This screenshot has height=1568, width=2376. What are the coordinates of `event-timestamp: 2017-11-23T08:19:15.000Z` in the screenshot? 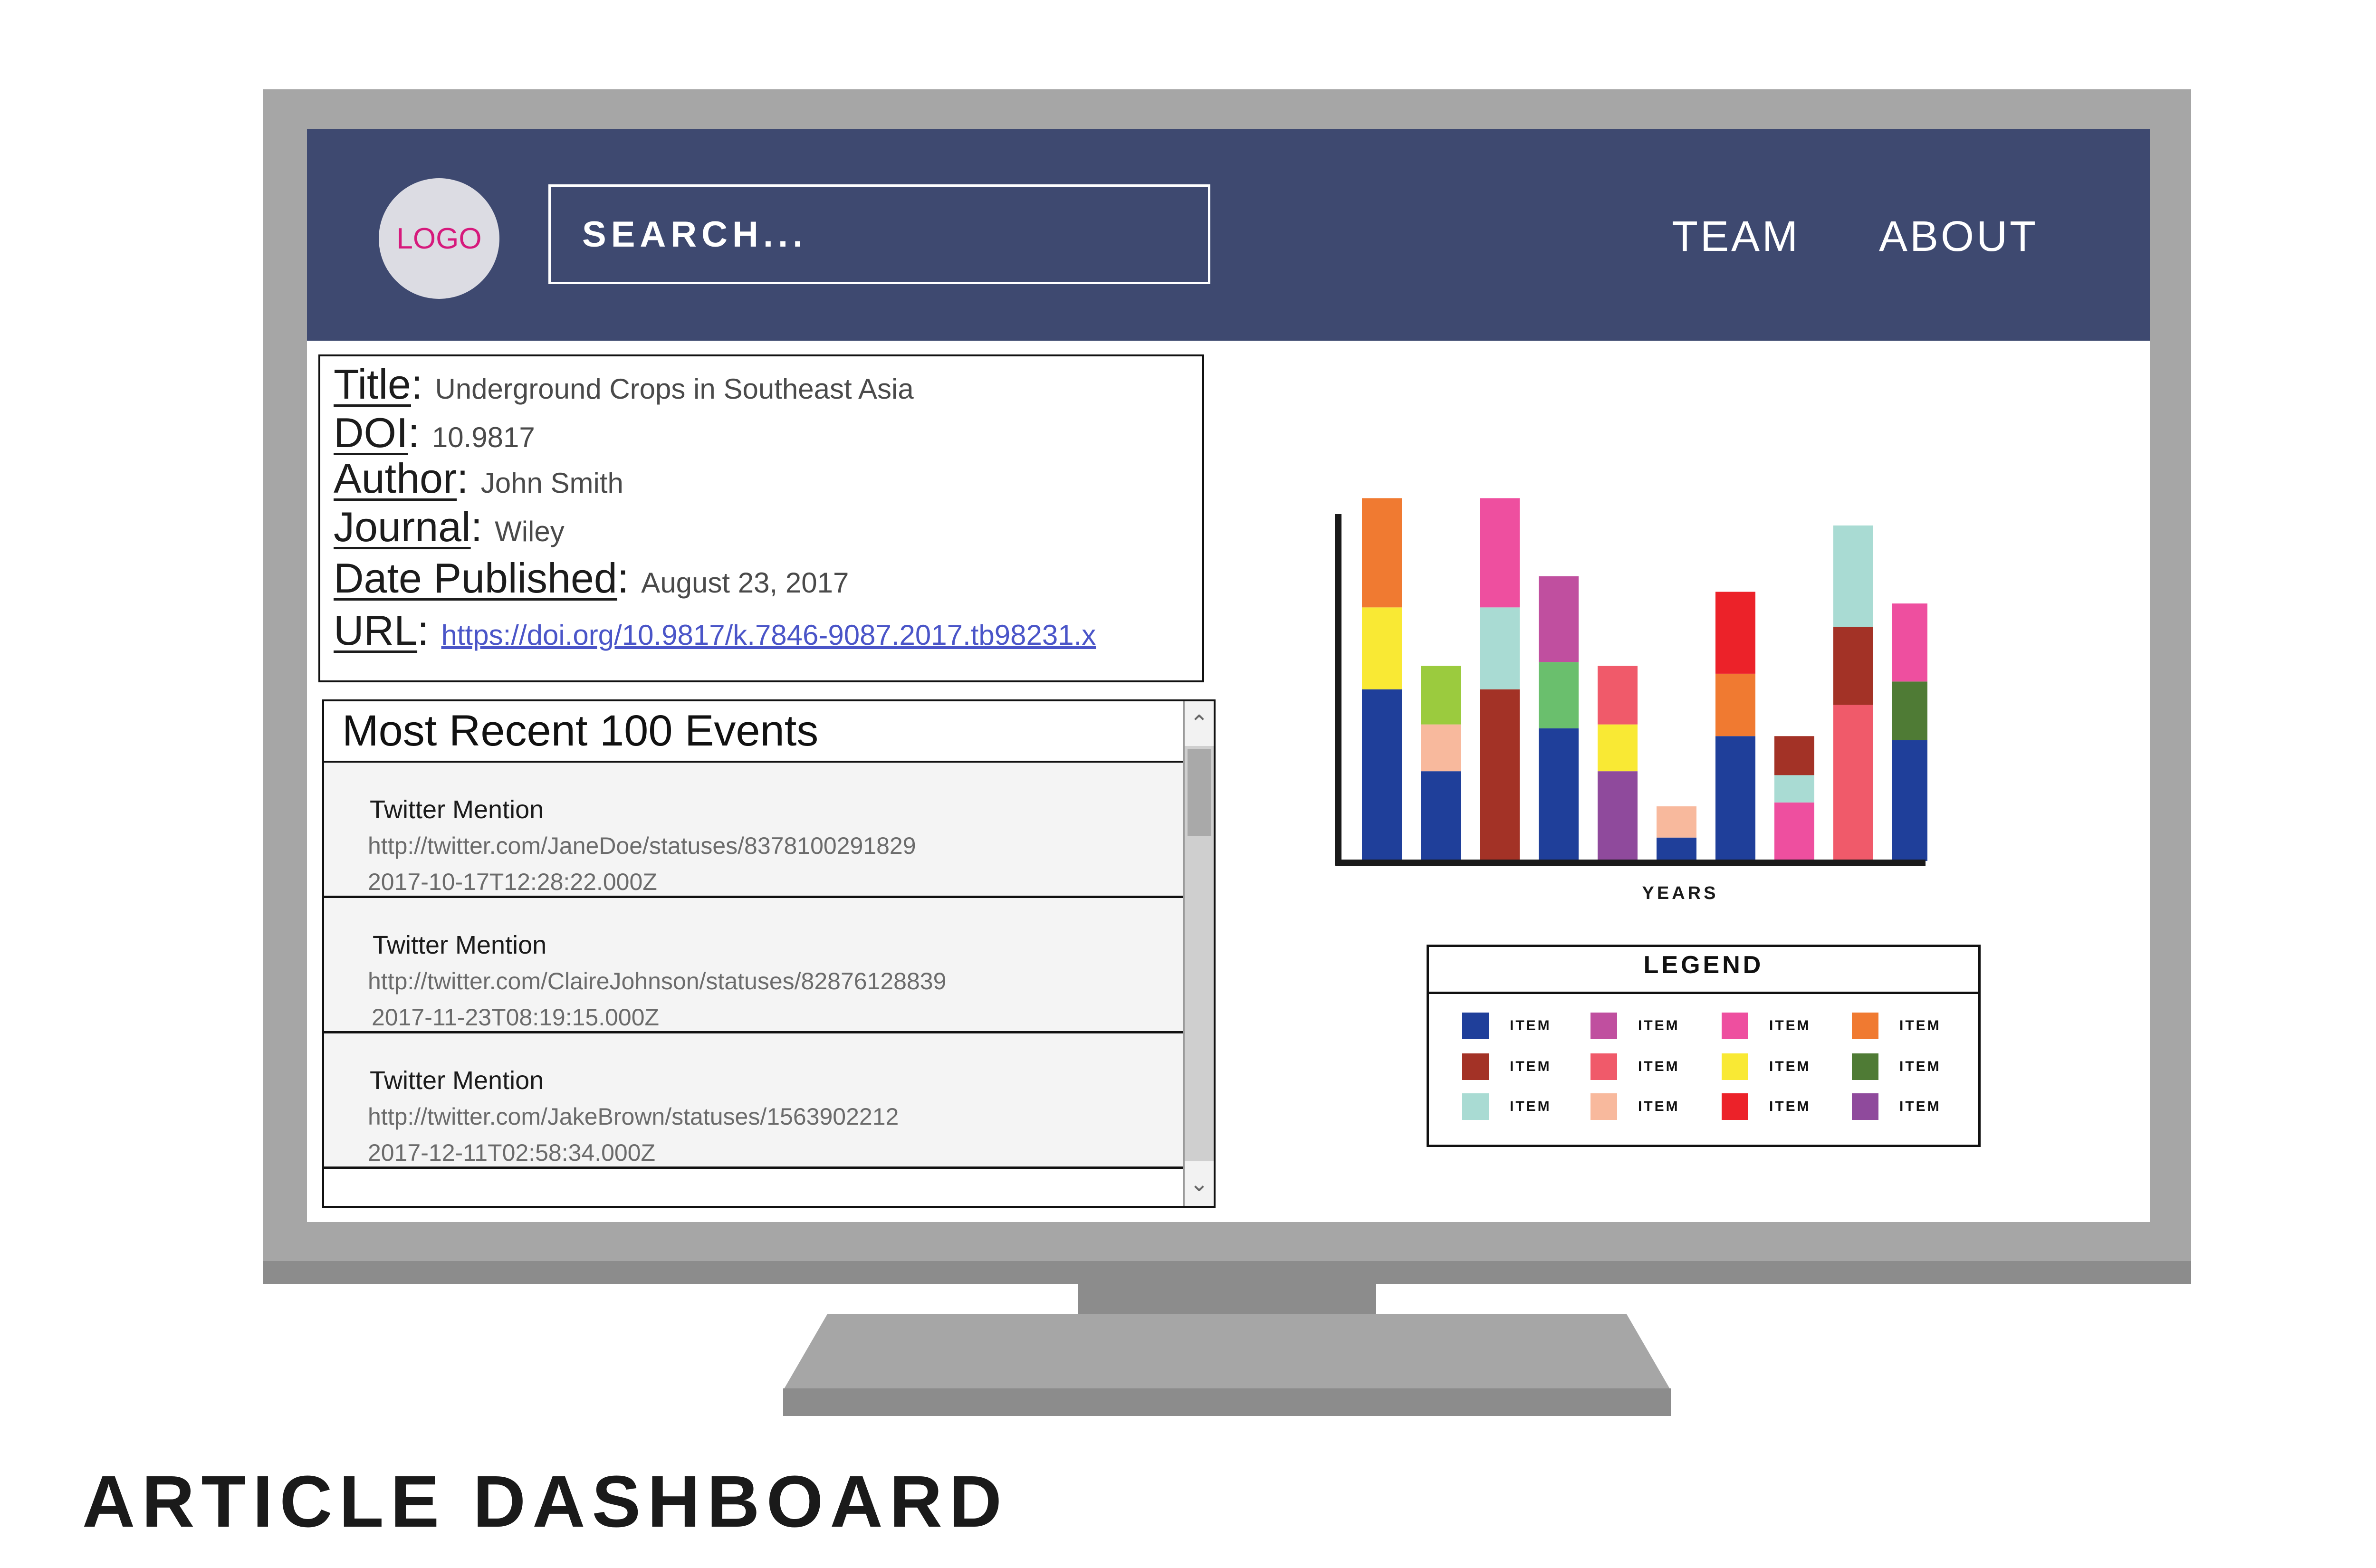 It's located at (516, 1018).